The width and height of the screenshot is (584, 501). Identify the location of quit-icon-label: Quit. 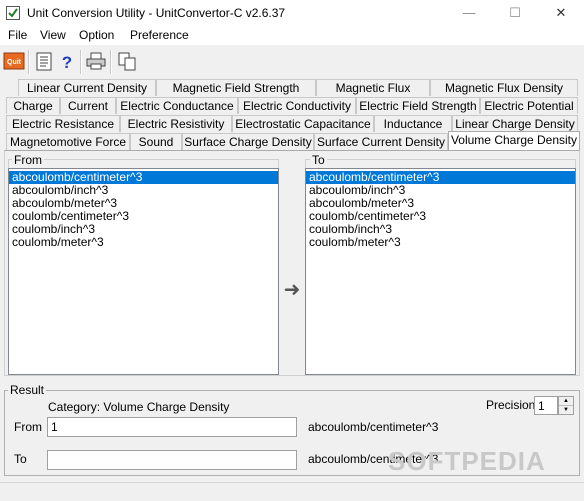
(14, 62).